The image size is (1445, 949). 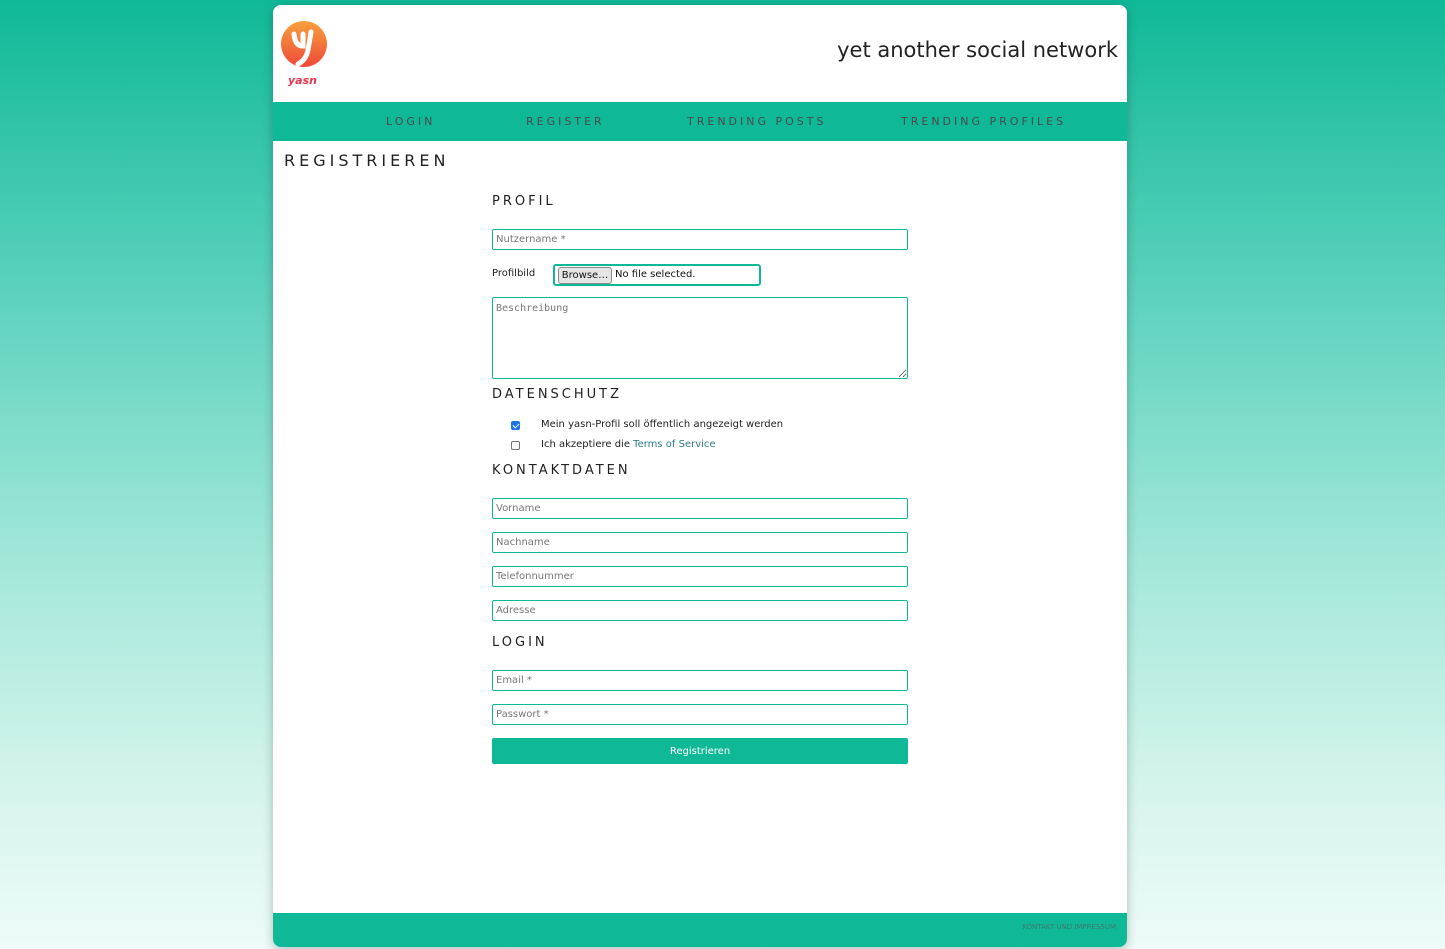 What do you see at coordinates (524, 201) in the screenshot?
I see `section-title-profil: PROFIL` at bounding box center [524, 201].